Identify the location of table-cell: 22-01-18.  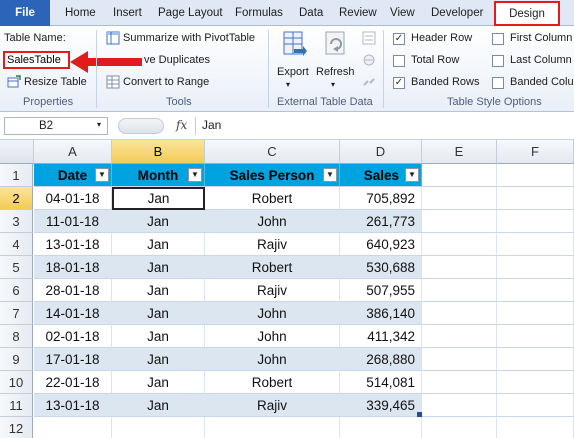
(73, 382).